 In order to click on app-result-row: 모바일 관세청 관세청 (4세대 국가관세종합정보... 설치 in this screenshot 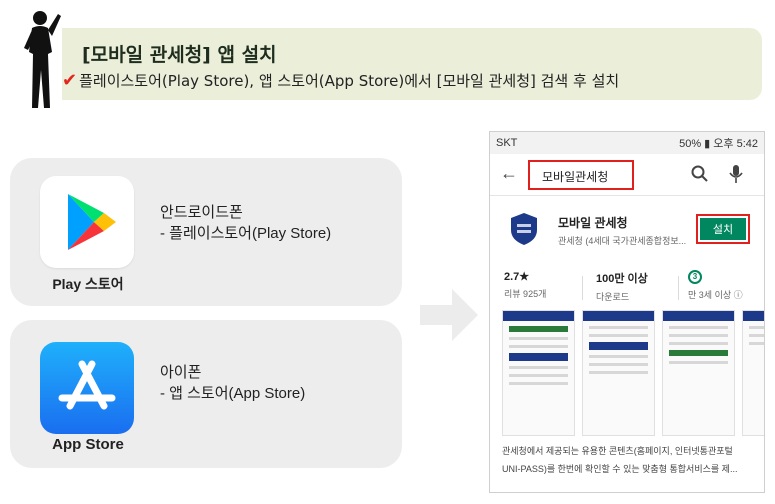, I will do `click(627, 234)`.